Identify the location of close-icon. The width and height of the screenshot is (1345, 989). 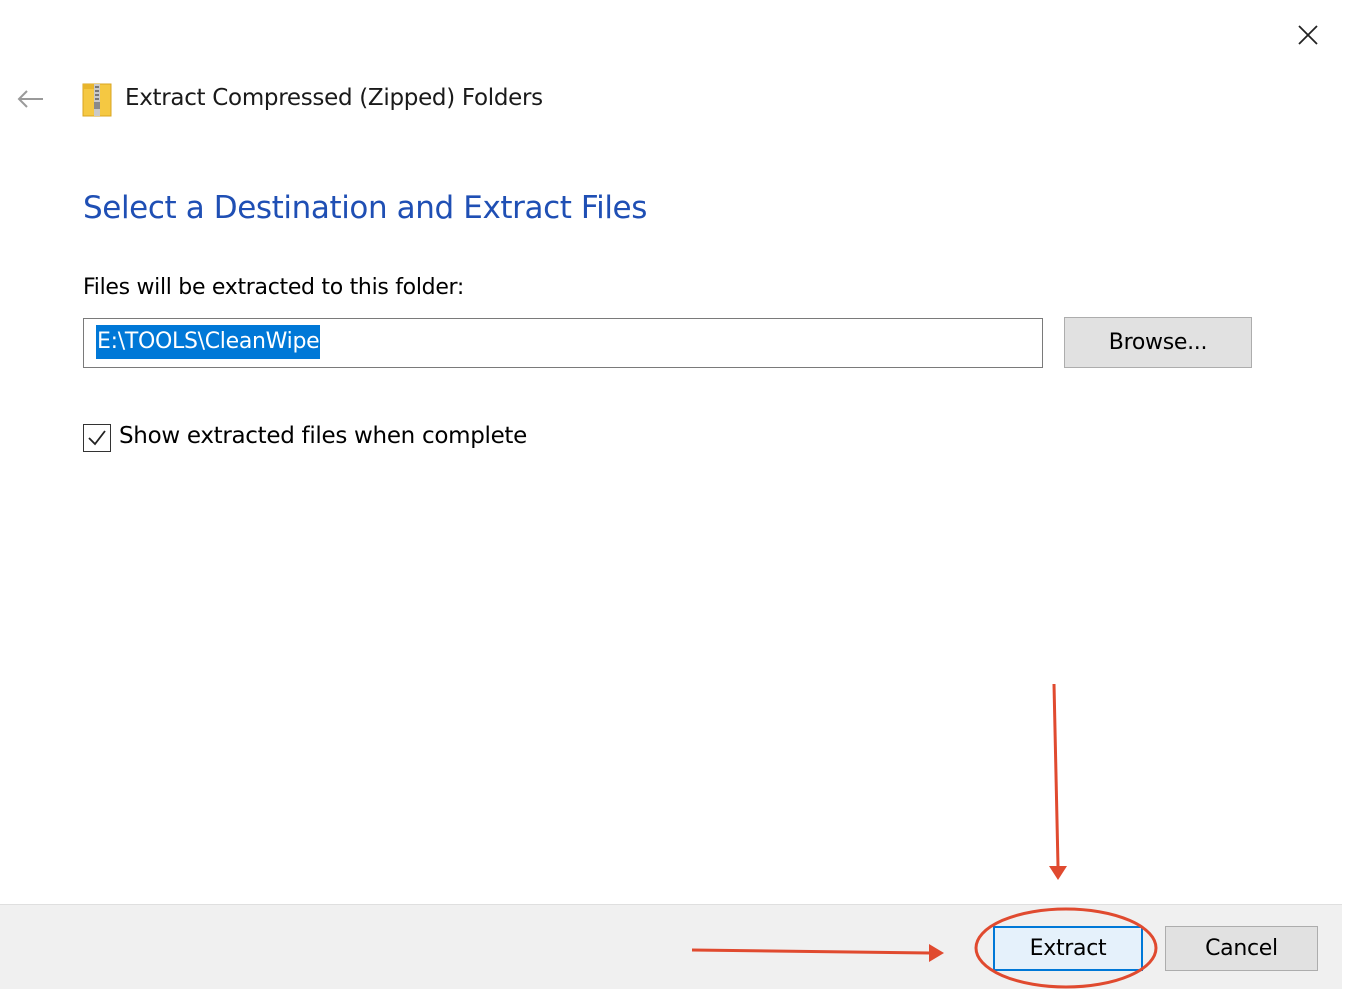
(1308, 35).